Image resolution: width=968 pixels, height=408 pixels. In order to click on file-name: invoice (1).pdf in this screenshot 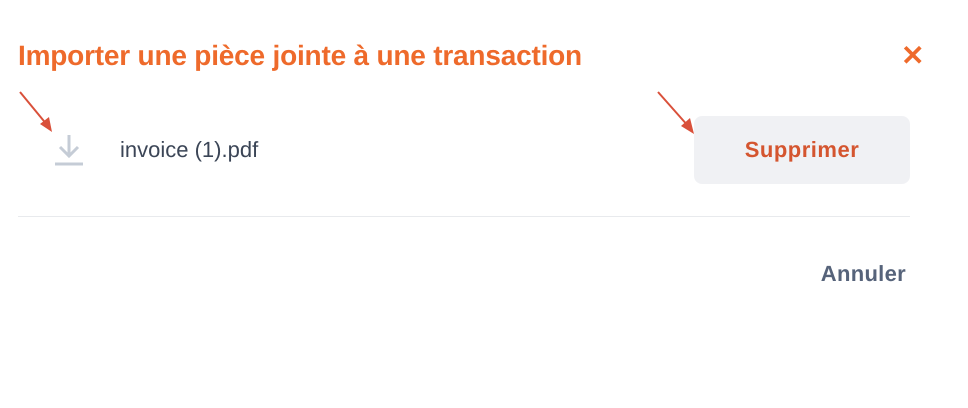, I will do `click(190, 150)`.